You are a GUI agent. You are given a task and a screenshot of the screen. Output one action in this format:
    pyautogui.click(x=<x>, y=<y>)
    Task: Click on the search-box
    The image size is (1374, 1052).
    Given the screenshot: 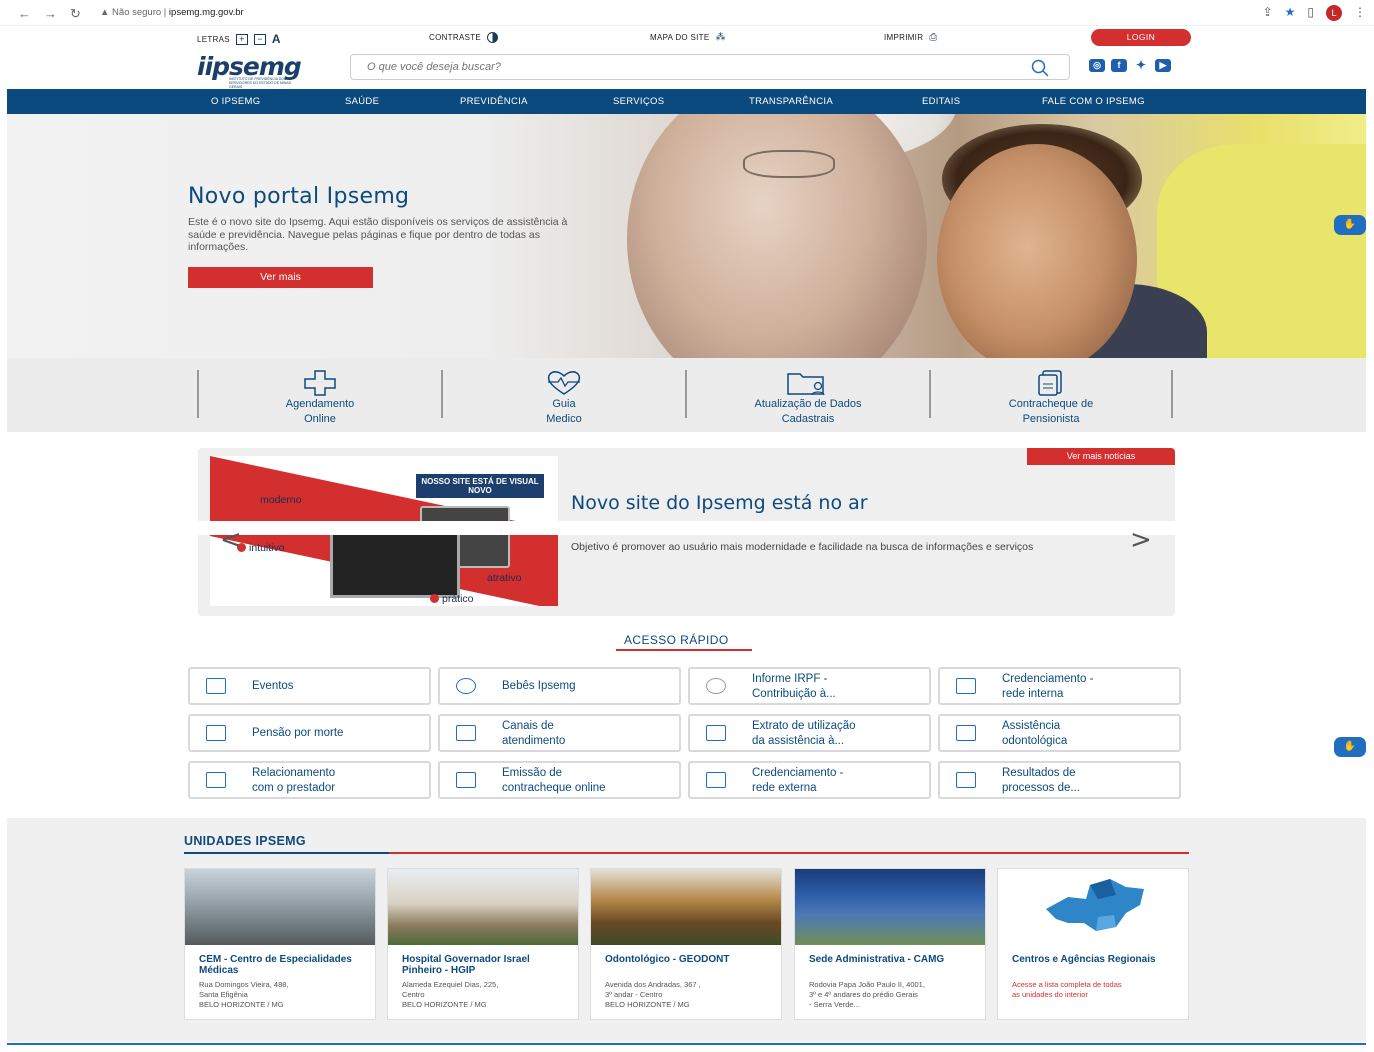 What is the action you would take?
    pyautogui.click(x=710, y=67)
    